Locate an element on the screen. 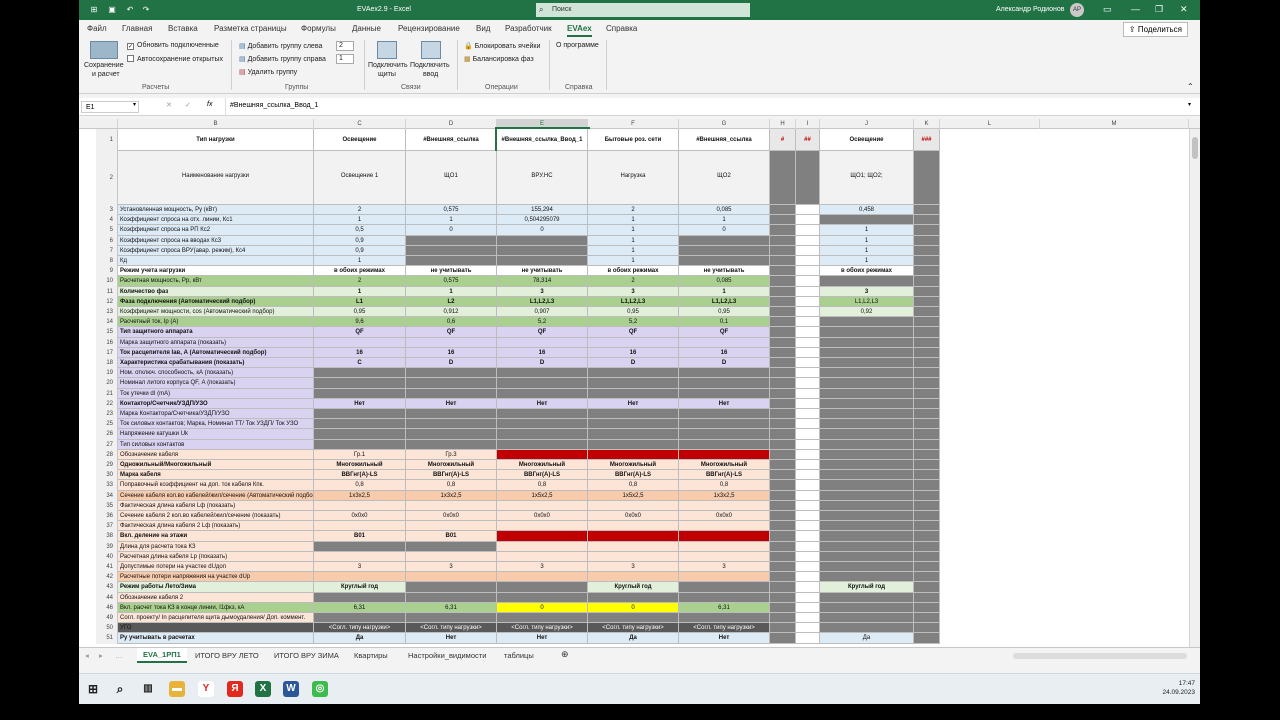 The width and height of the screenshot is (1280, 720). row-label: Контактор/Счетчик/УЗДП/УЗО is located at coordinates (216, 403).